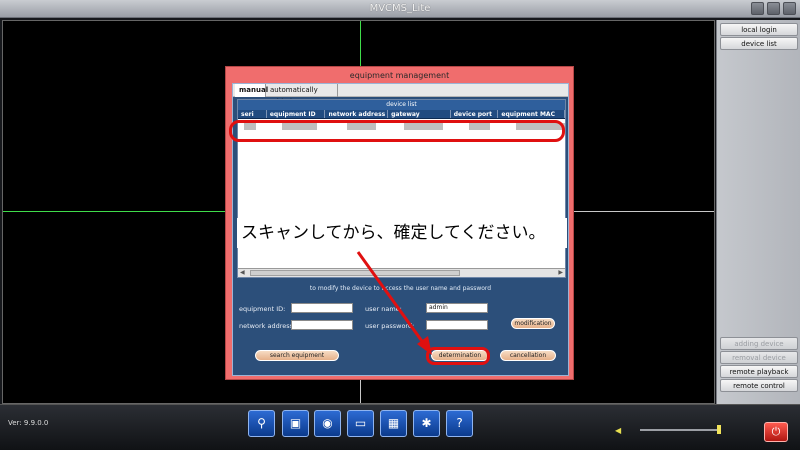 This screenshot has width=800, height=450. What do you see at coordinates (391, 298) in the screenshot?
I see `arrow-shaft` at bounding box center [391, 298].